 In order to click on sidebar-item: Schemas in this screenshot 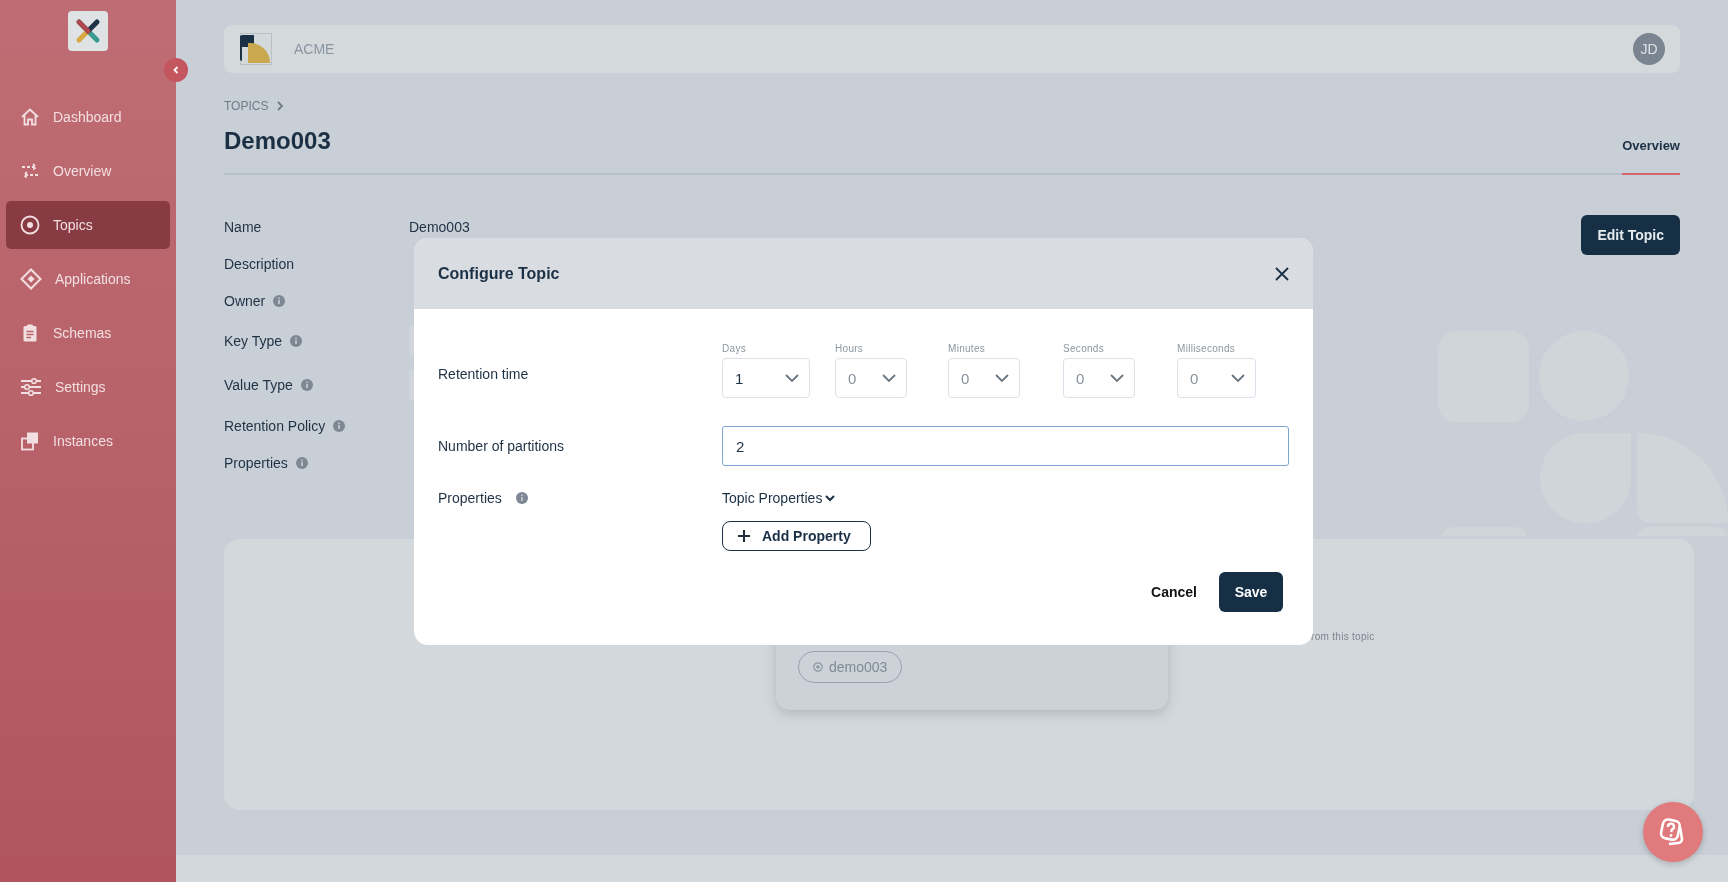, I will do `click(88, 333)`.